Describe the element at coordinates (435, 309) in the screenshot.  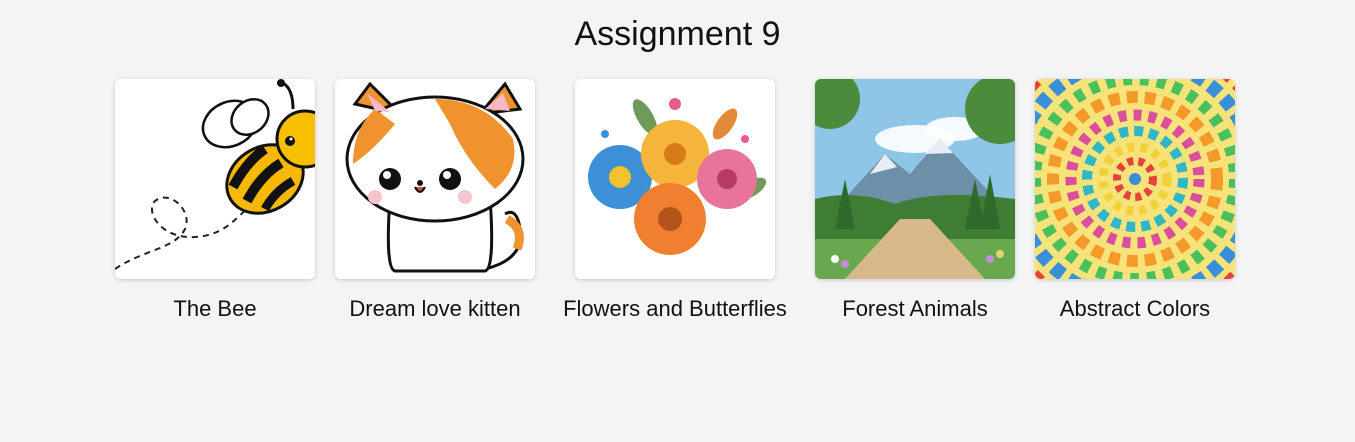
I see `gallery-card-label: Dream love kitten` at that location.